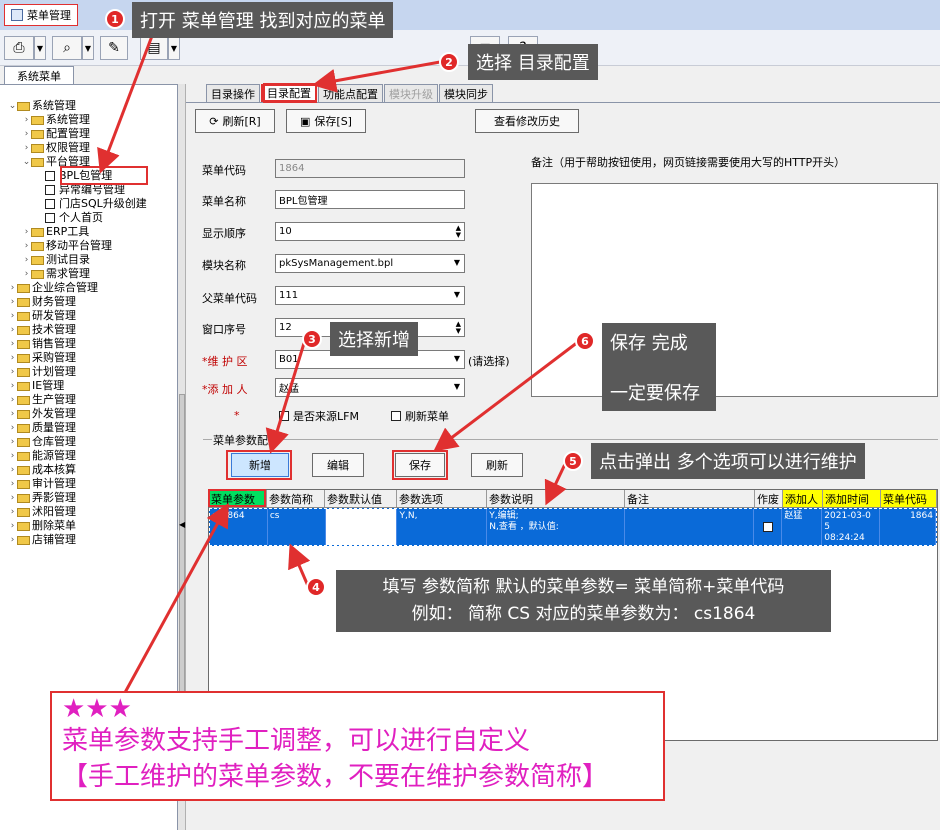  What do you see at coordinates (361, 527) in the screenshot?
I see `table-cell-default` at bounding box center [361, 527].